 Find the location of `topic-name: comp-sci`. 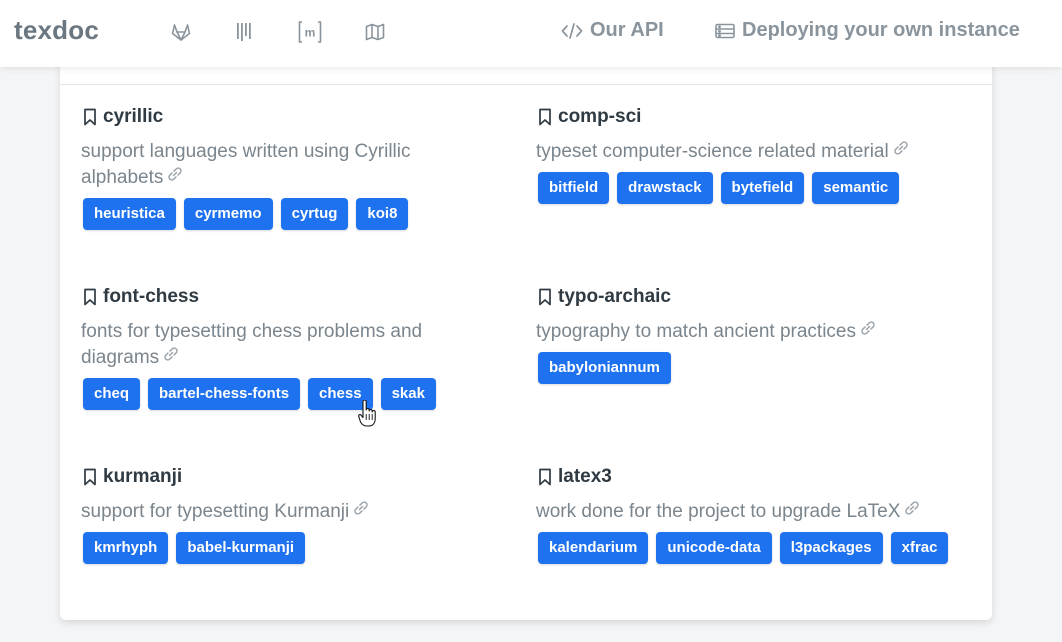

topic-name: comp-sci is located at coordinates (600, 116).